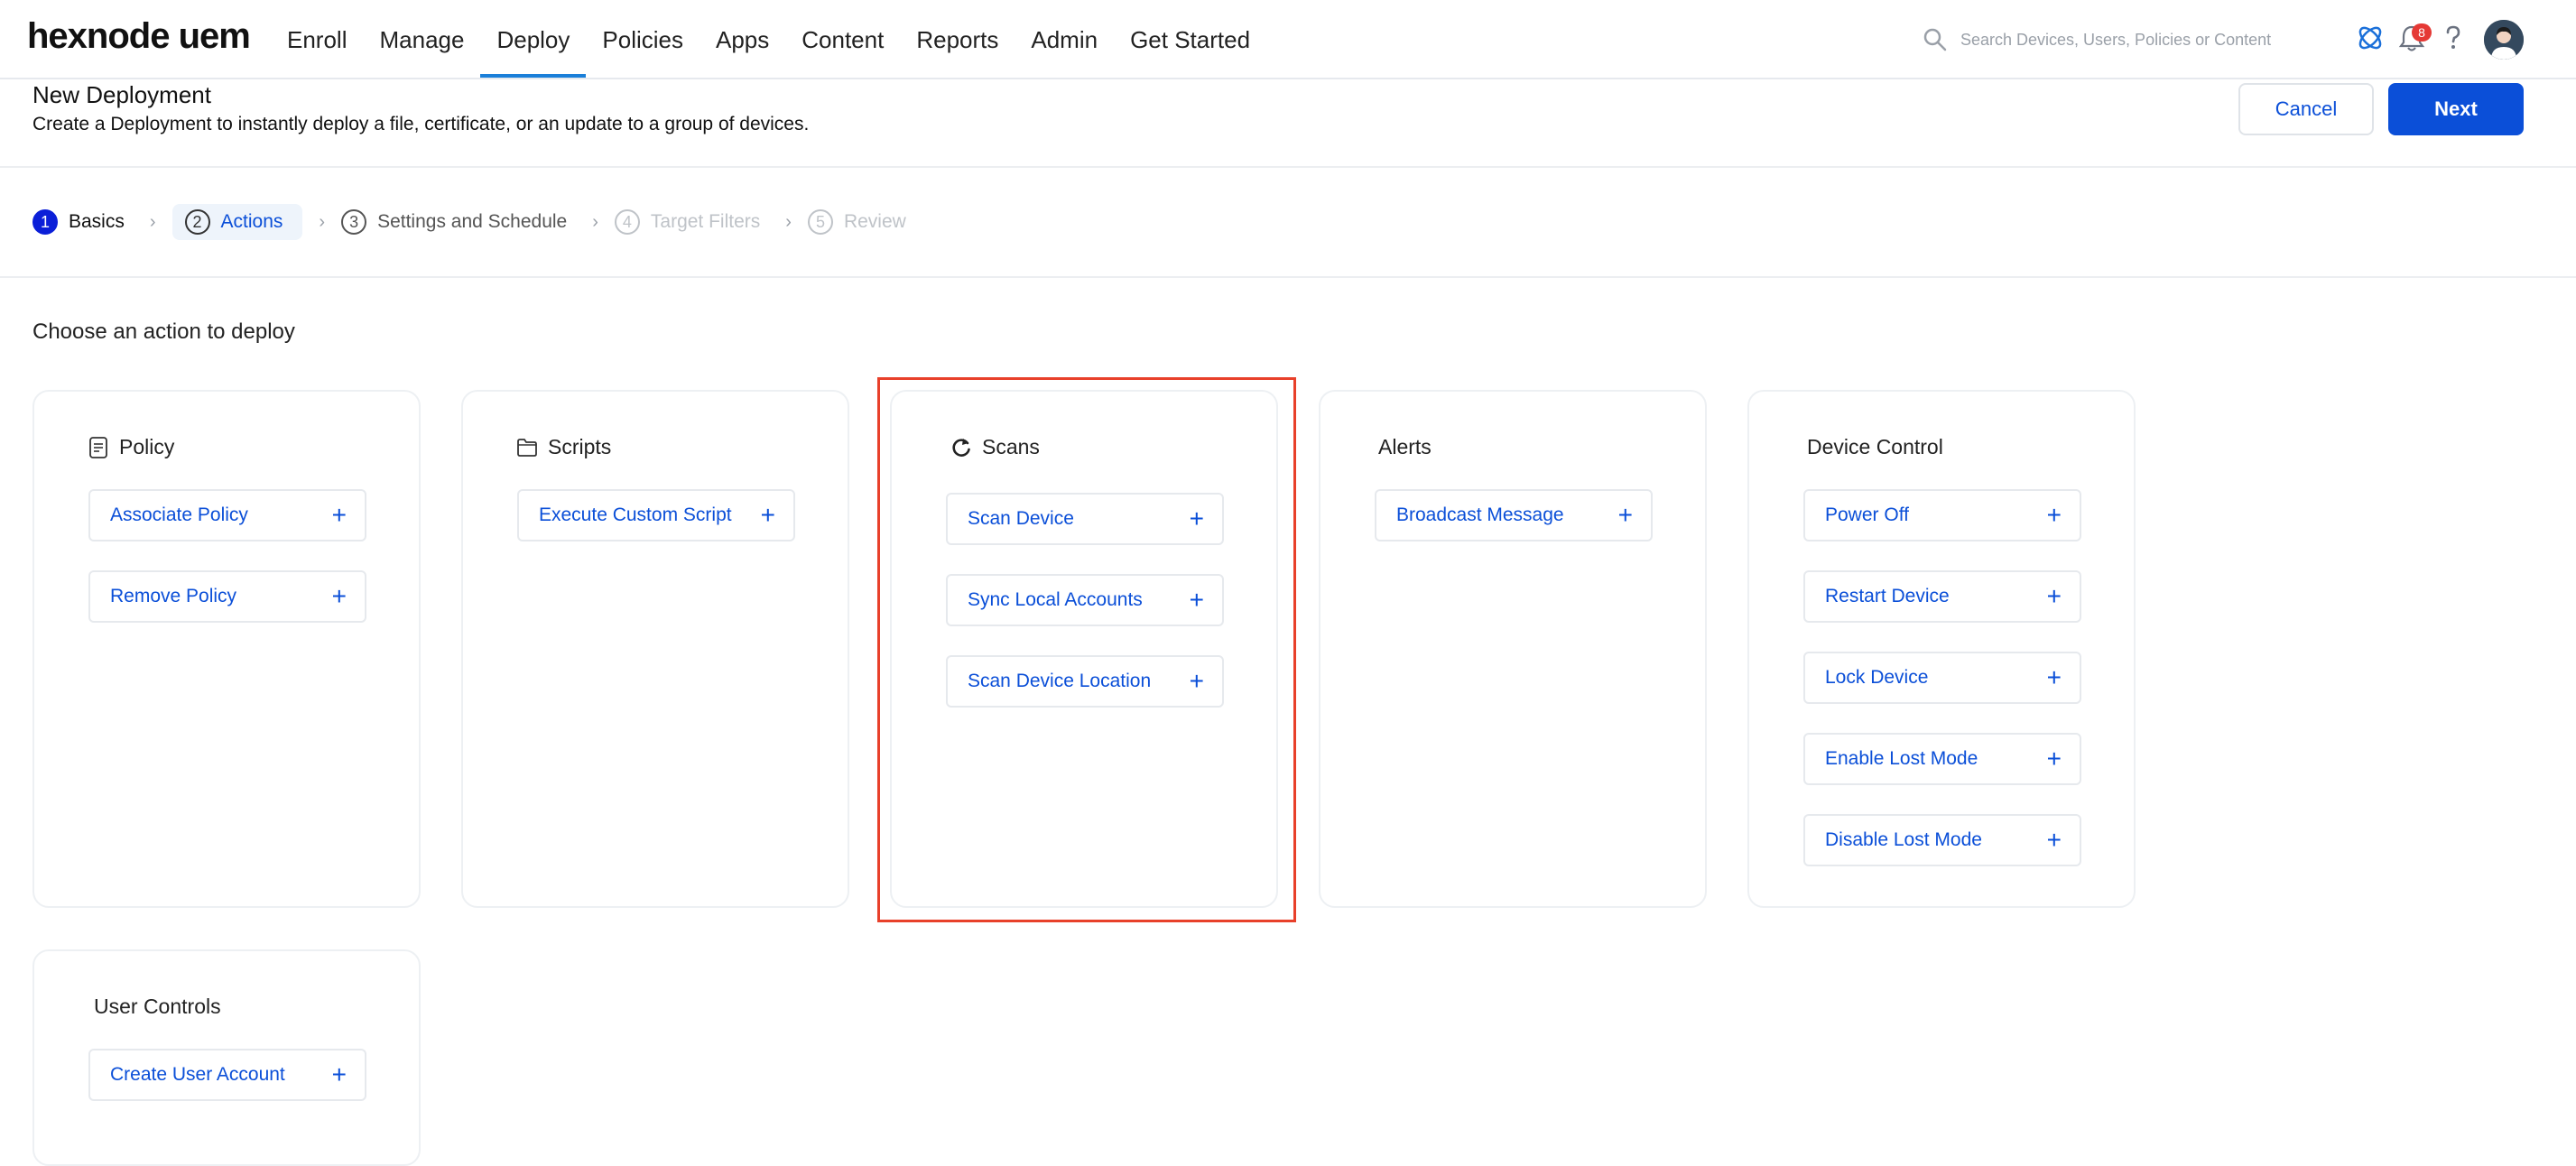  Describe the element at coordinates (421, 39) in the screenshot. I see `nav-manage: Manage` at that location.